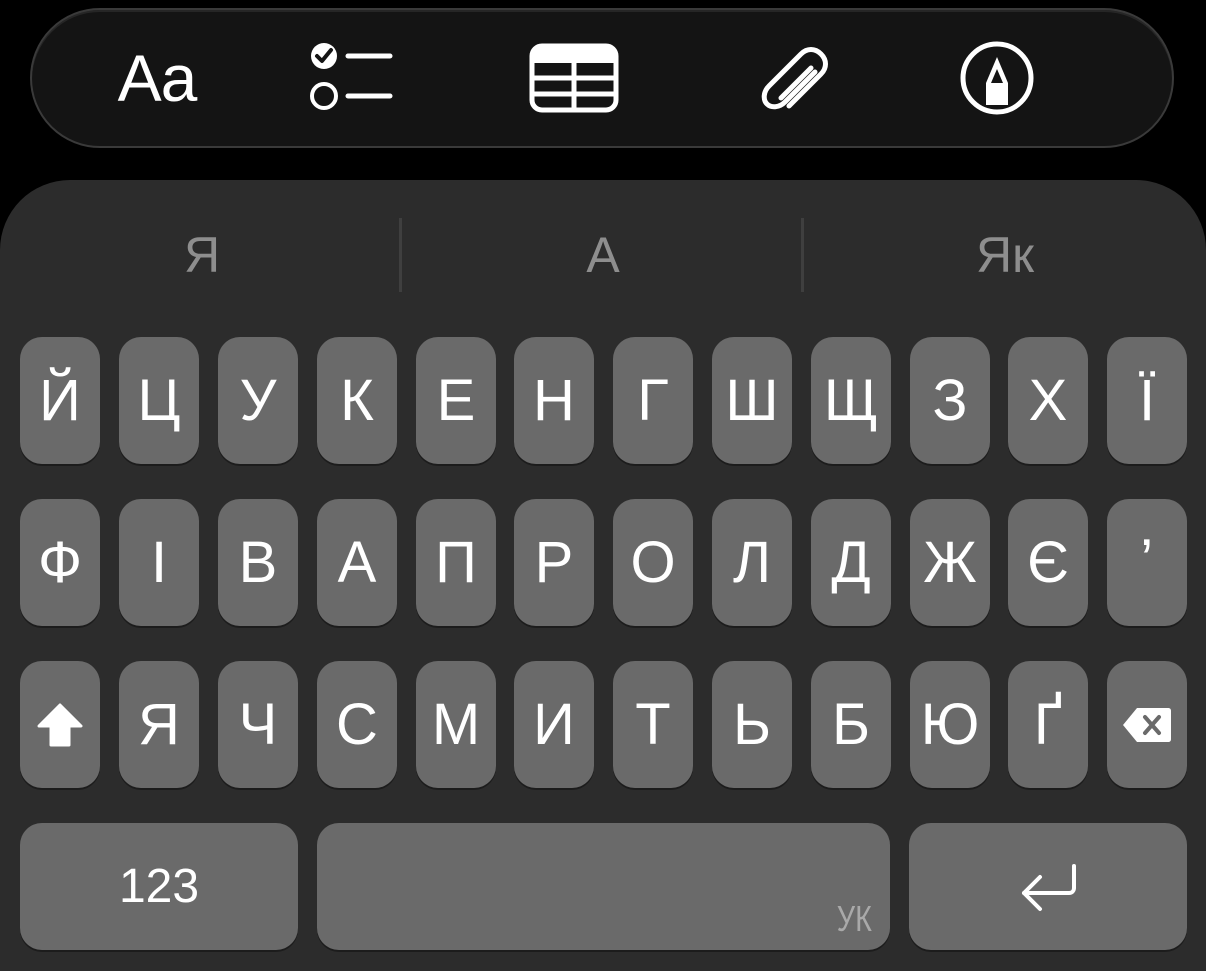 The height and width of the screenshot is (971, 1206). What do you see at coordinates (456, 400) in the screenshot?
I see `key: Е` at bounding box center [456, 400].